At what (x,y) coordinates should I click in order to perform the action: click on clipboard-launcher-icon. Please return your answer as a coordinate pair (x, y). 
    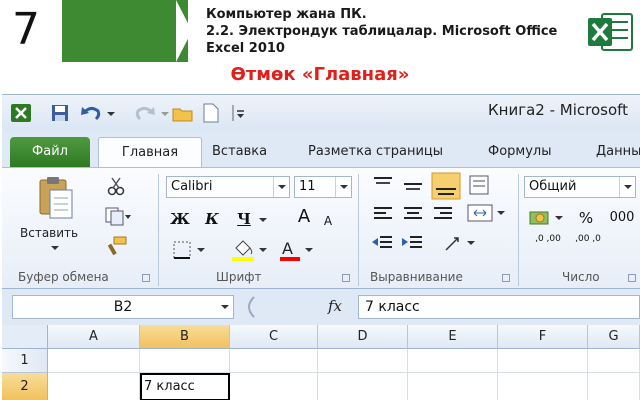
    Looking at the image, I should click on (146, 278).